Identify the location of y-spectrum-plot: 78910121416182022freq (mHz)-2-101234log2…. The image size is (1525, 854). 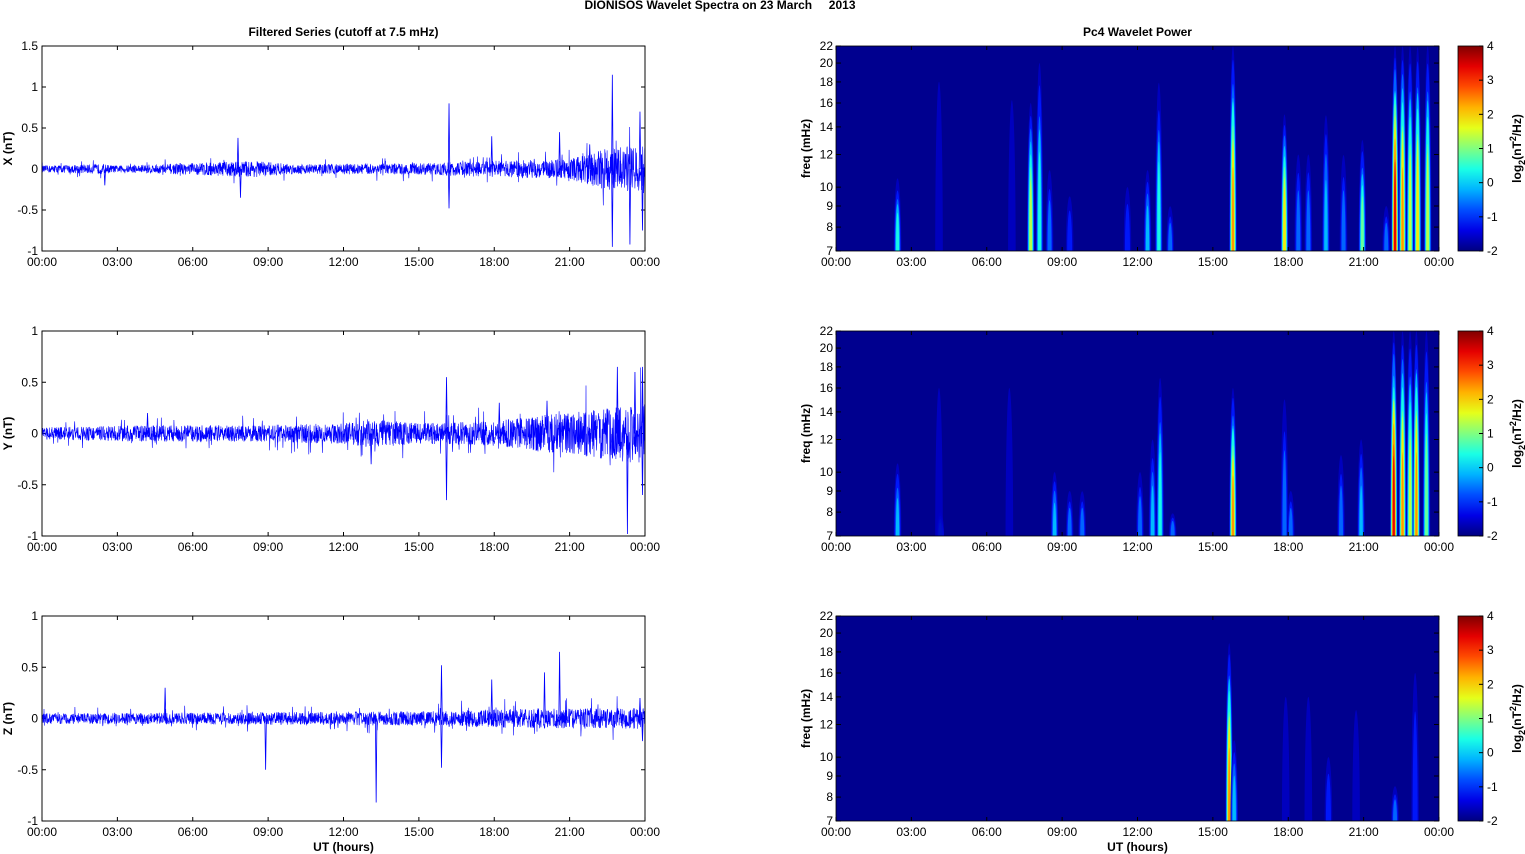
(1162, 433).